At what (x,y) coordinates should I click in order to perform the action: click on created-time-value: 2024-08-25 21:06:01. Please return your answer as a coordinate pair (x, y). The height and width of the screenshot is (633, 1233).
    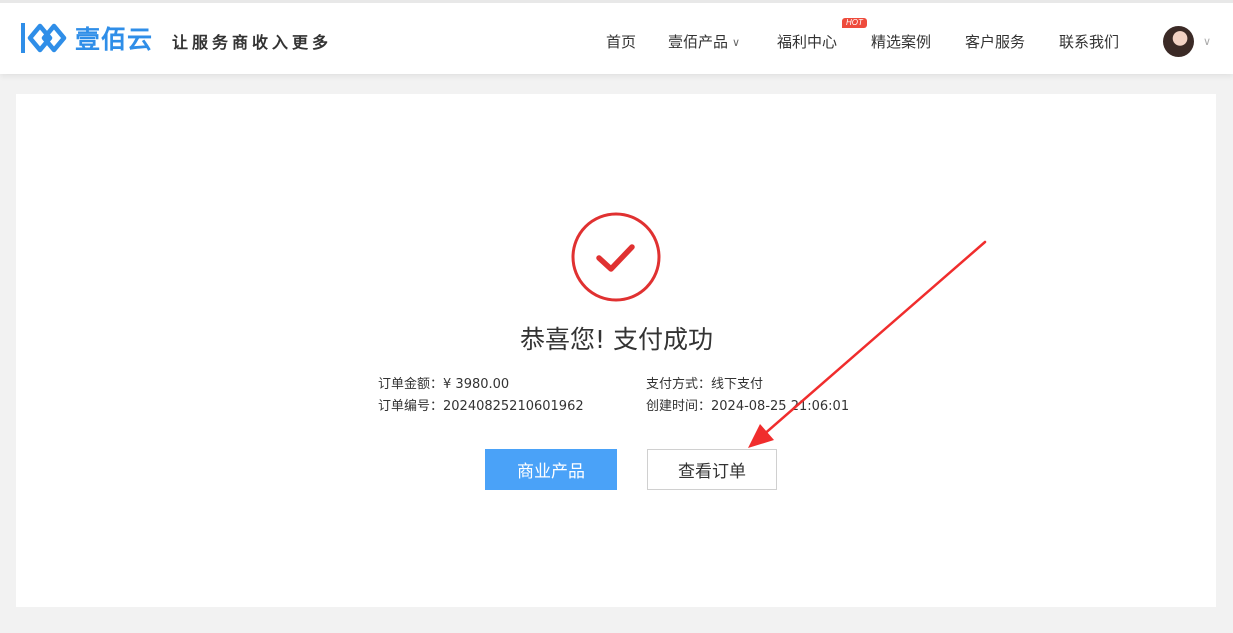
    Looking at the image, I should click on (780, 406).